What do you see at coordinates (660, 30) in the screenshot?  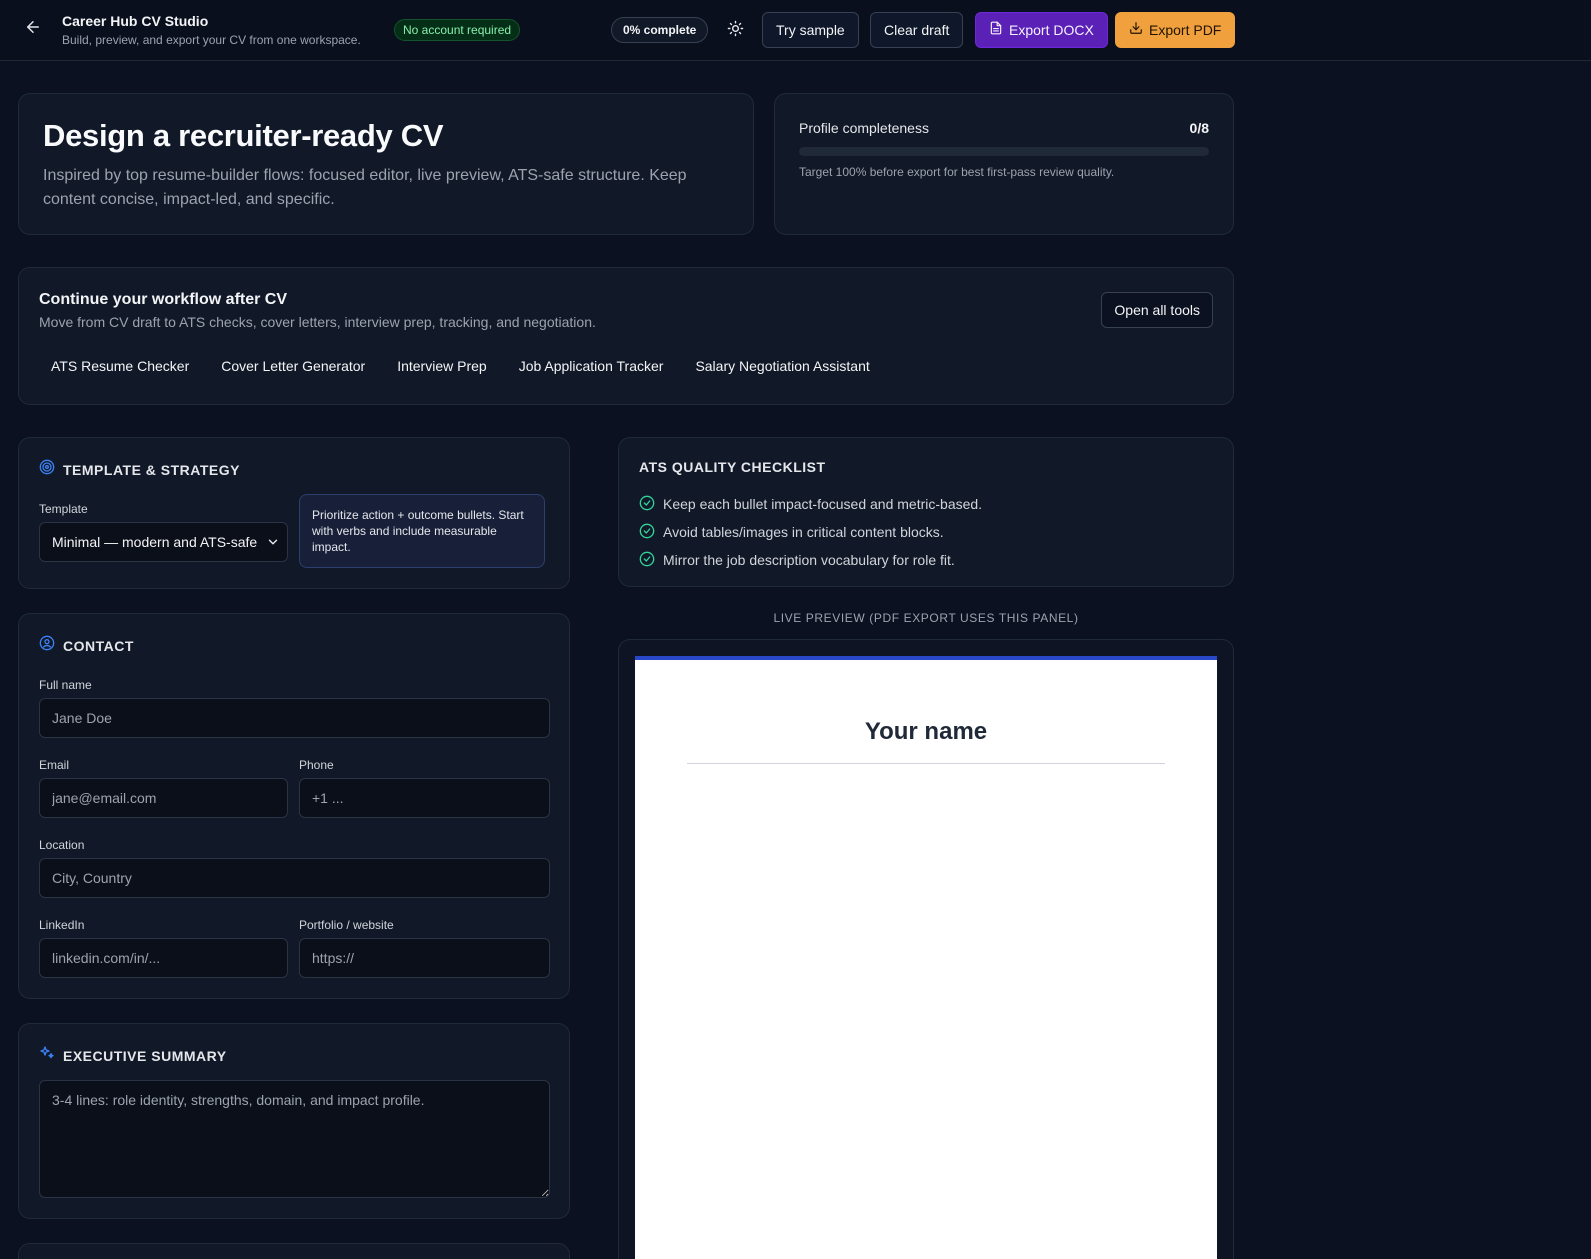 I see `completion-badge: 0% complete` at bounding box center [660, 30].